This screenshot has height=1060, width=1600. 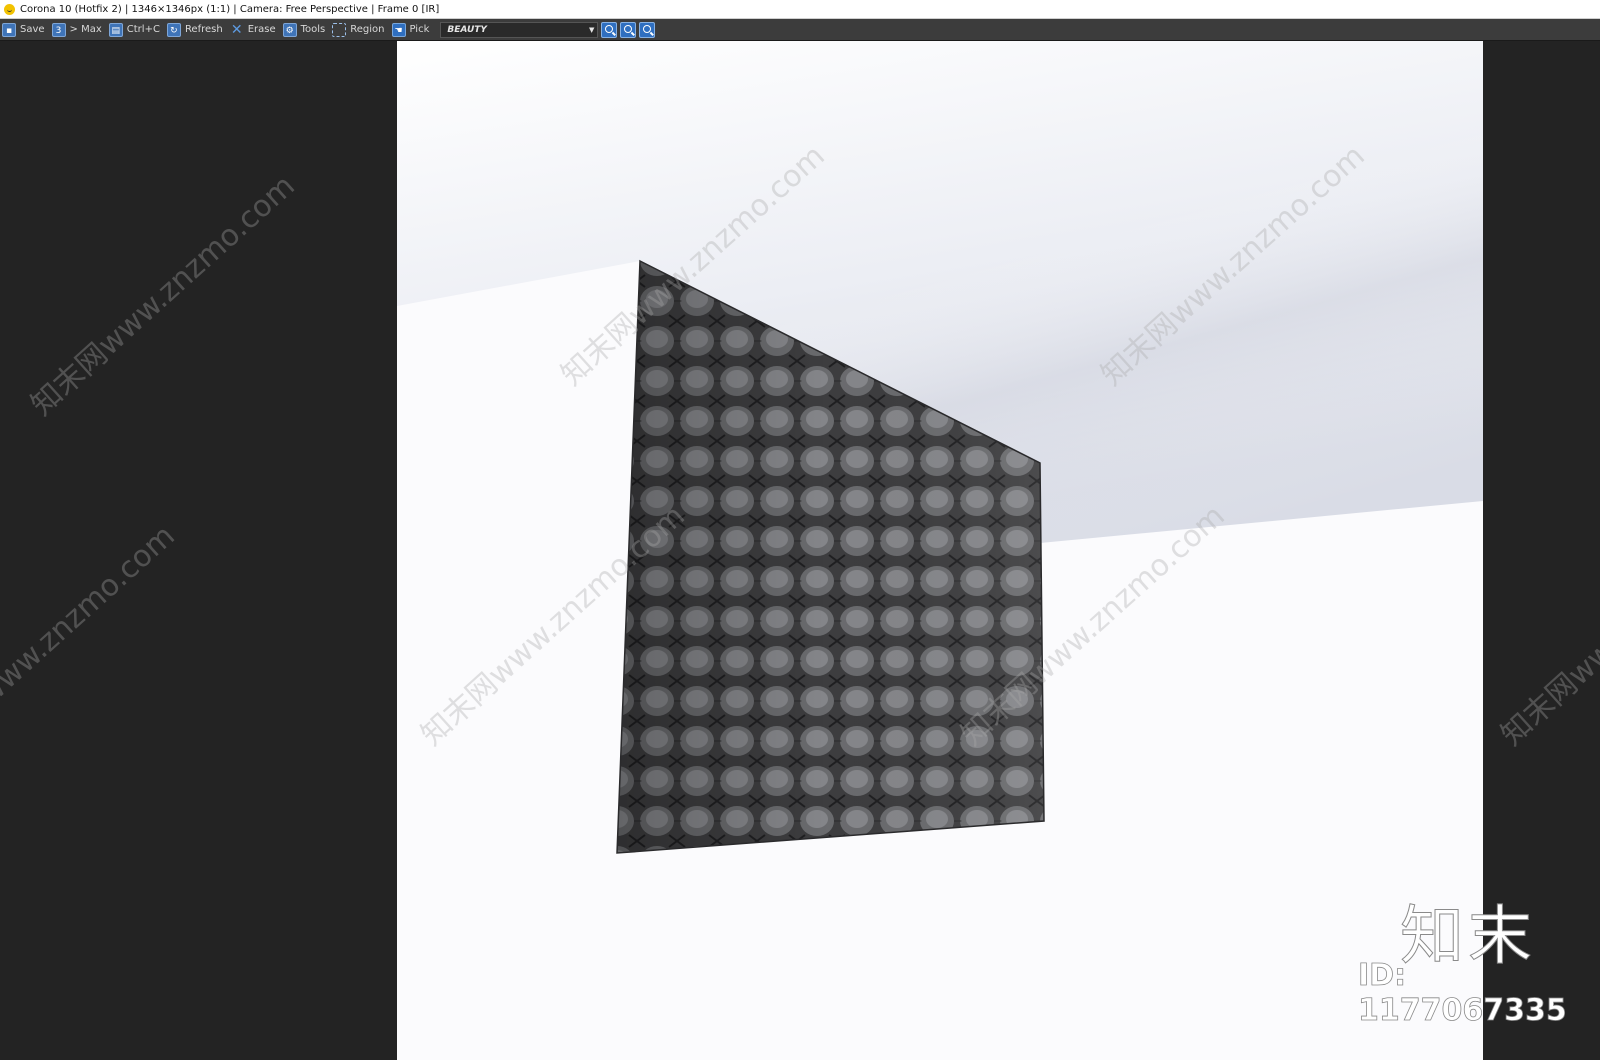 What do you see at coordinates (647, 29) in the screenshot?
I see `zoom-fit-icon` at bounding box center [647, 29].